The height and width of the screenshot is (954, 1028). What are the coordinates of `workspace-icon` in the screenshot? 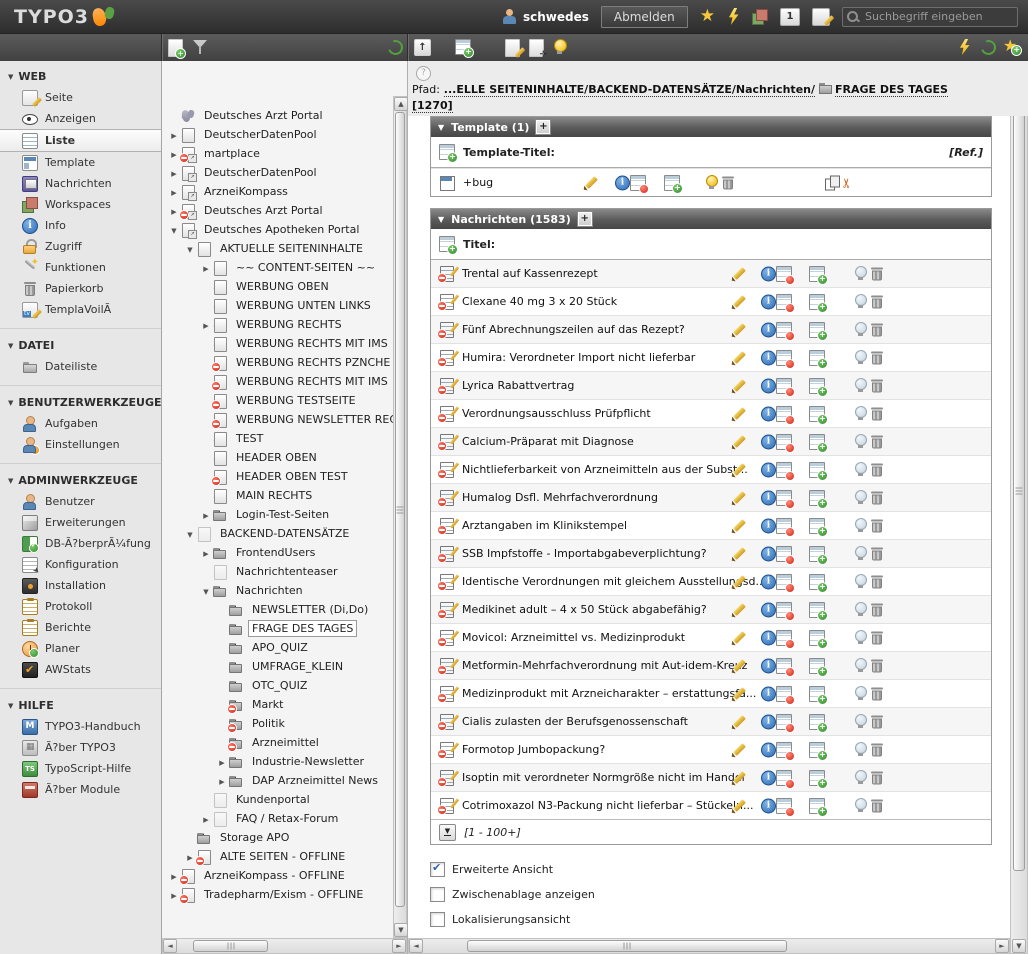 It's located at (760, 16).